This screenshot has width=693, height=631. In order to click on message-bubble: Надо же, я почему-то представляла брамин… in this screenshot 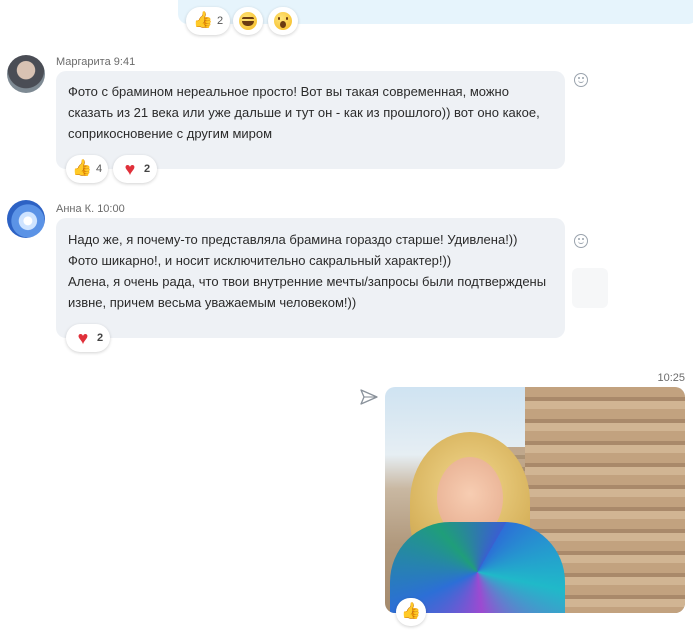, I will do `click(310, 278)`.